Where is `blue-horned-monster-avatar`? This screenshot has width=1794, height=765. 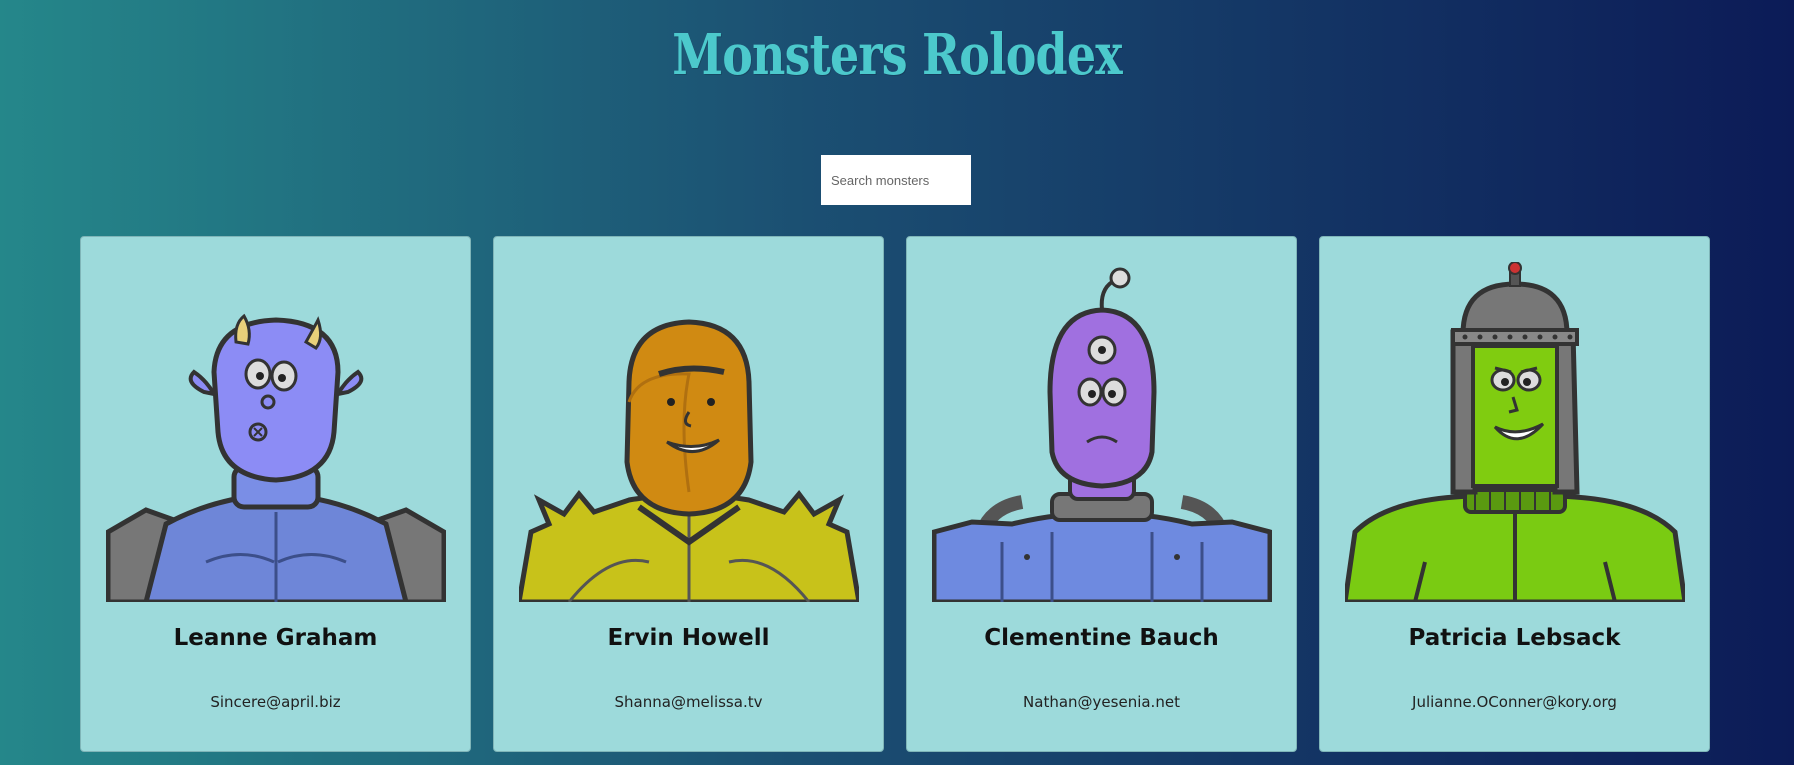
blue-horned-monster-avatar is located at coordinates (276, 457).